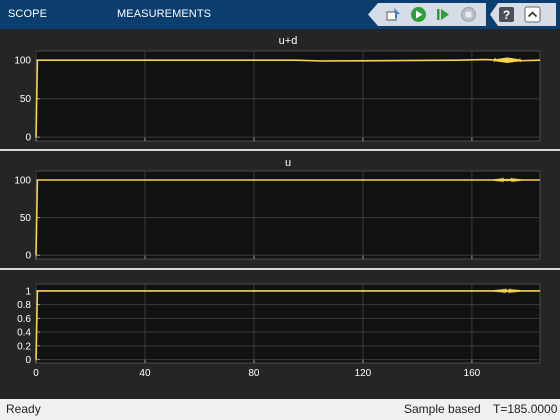 This screenshot has height=420, width=560. I want to click on y-tick-label: 0.8, so click(24, 305).